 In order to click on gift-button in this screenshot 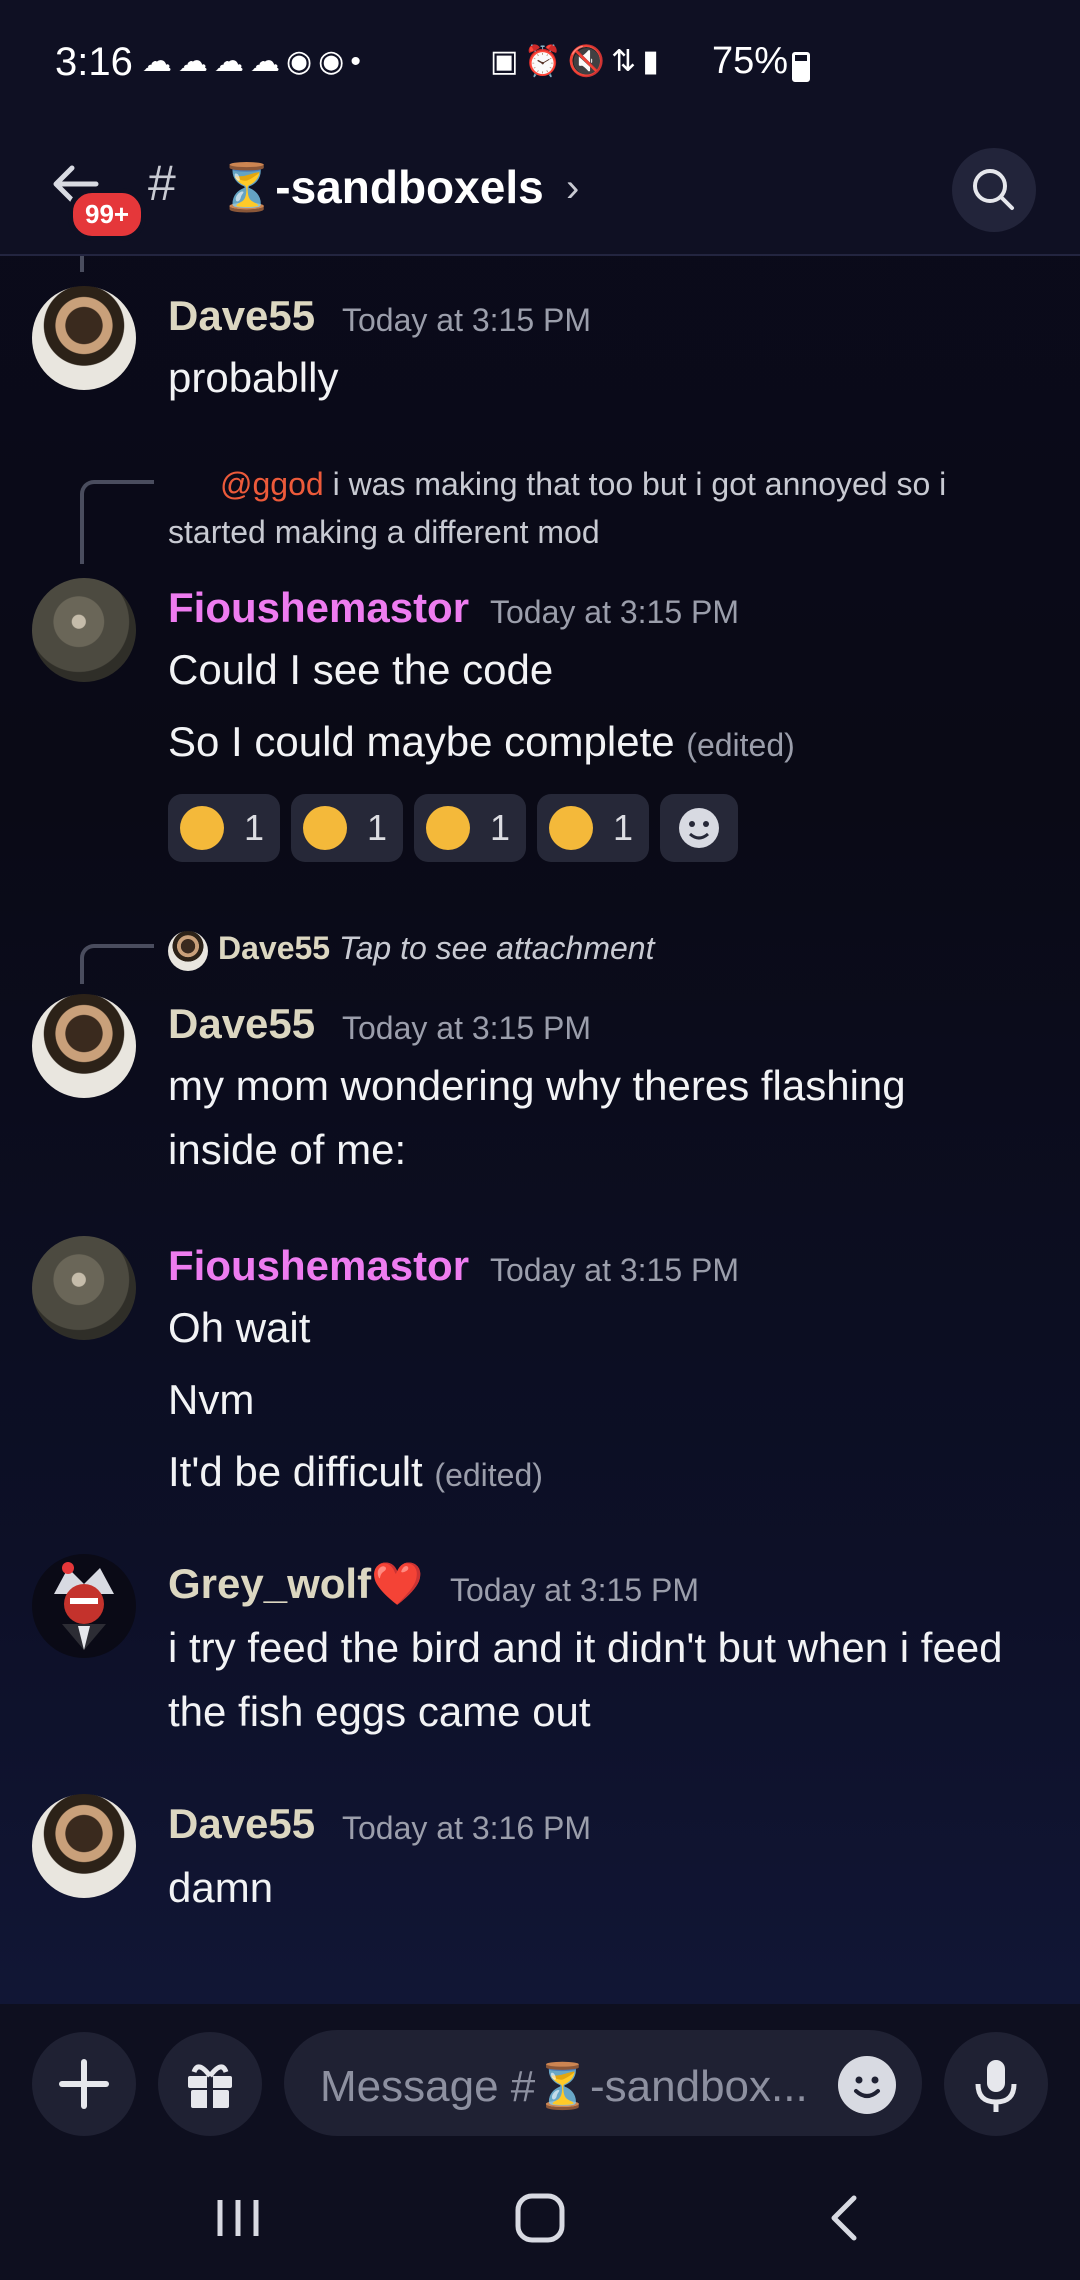, I will do `click(210, 2084)`.